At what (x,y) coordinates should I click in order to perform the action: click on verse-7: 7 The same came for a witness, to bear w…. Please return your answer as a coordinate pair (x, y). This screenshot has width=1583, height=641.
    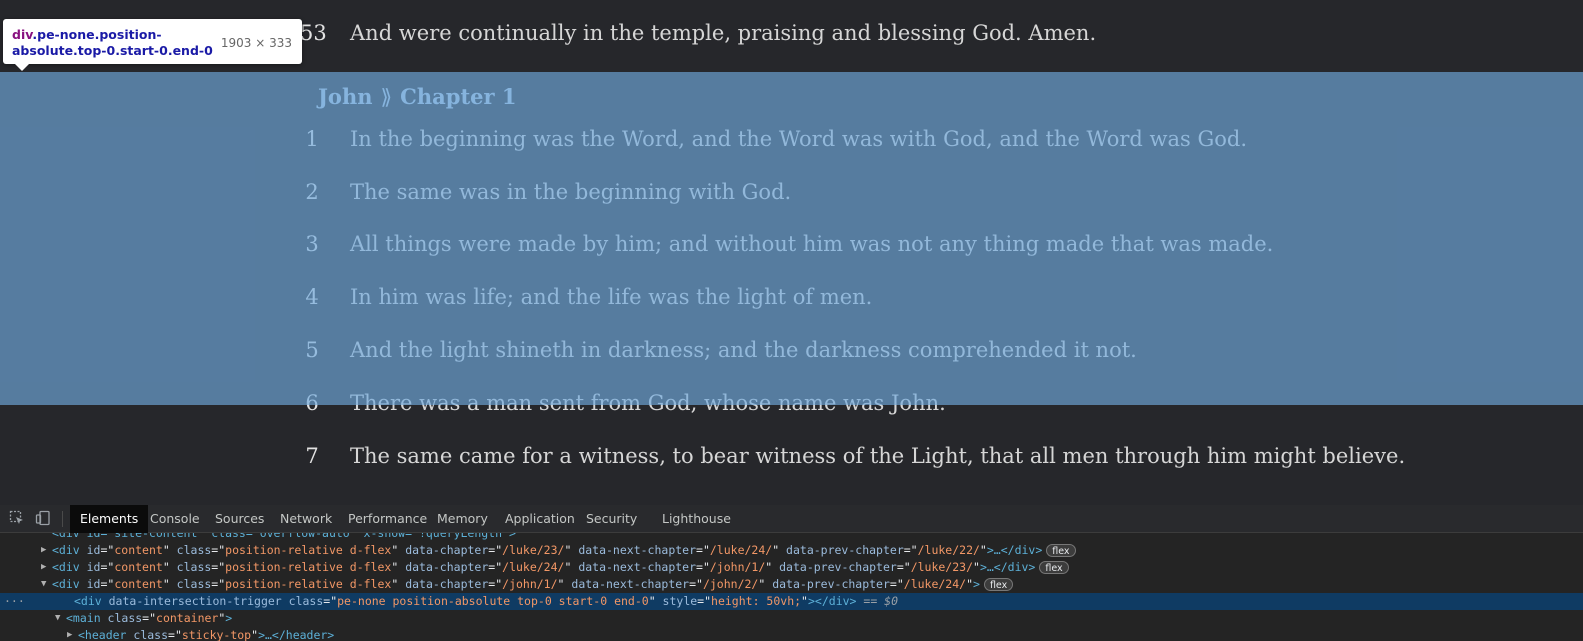
    Looking at the image, I should click on (791, 459).